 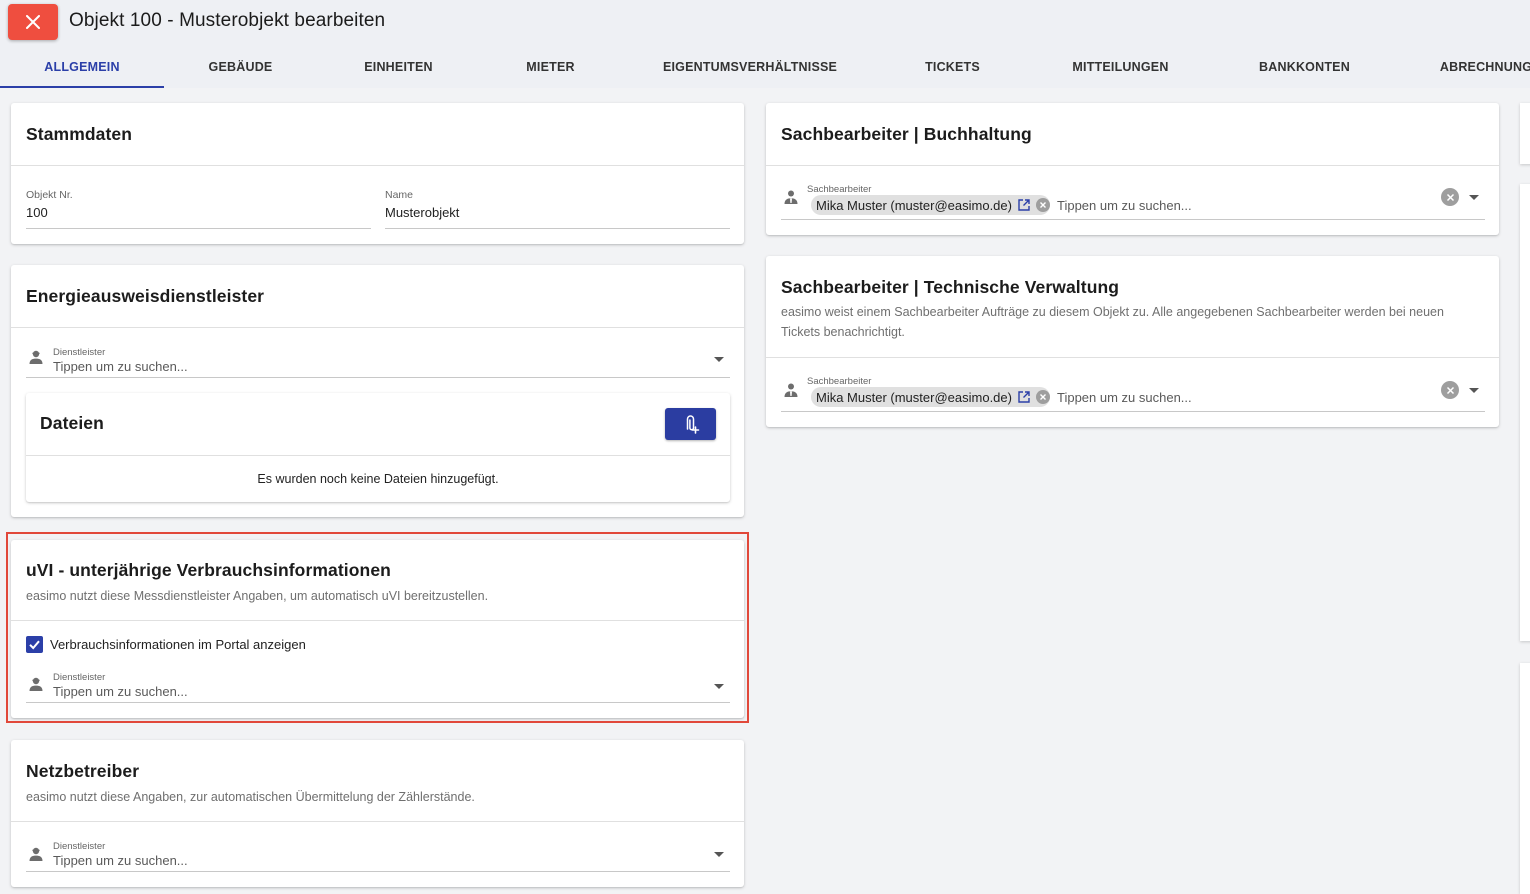 What do you see at coordinates (240, 67) in the screenshot?
I see `tab-gebaeude: GEBÄUDE` at bounding box center [240, 67].